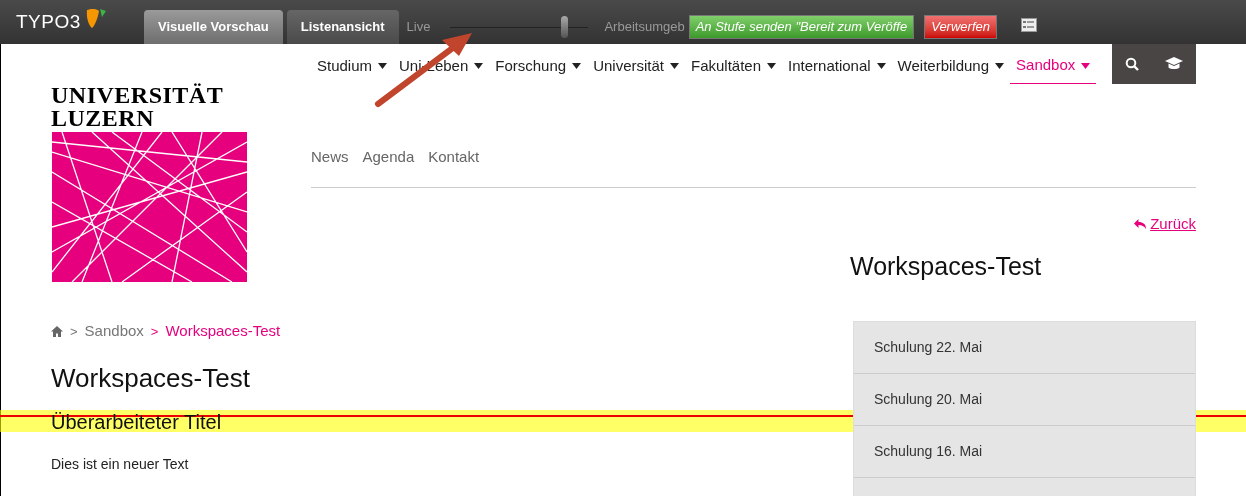 This screenshot has height=496, width=1246. Describe the element at coordinates (114, 331) in the screenshot. I see `breadcrumb-link: Sandbox` at that location.